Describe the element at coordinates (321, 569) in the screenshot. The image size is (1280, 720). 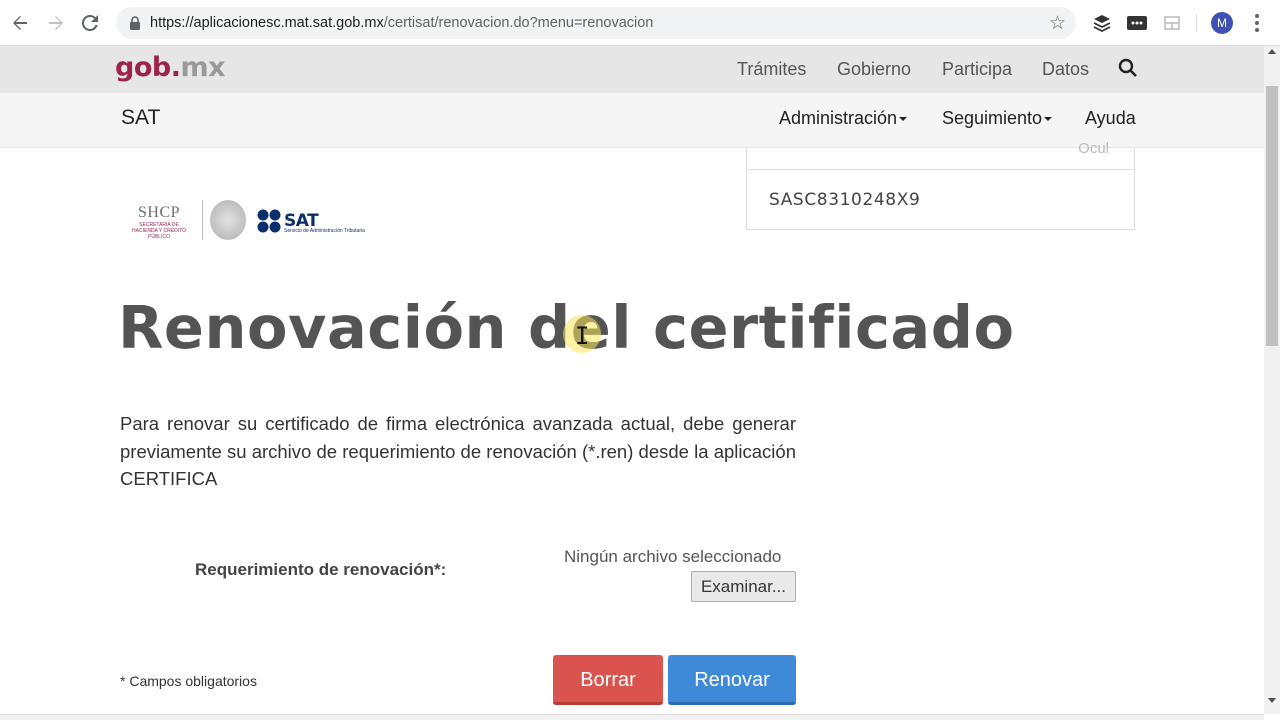
I see `requirement-label: Requerimiento de renovación*:` at that location.